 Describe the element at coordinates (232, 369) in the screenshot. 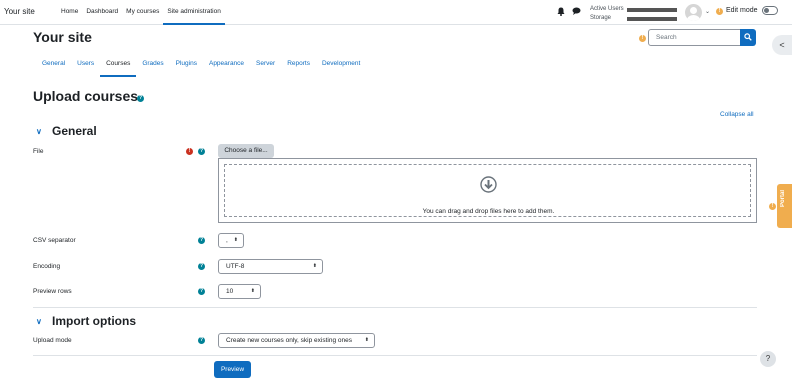

I see `preview-button: Preview` at that location.